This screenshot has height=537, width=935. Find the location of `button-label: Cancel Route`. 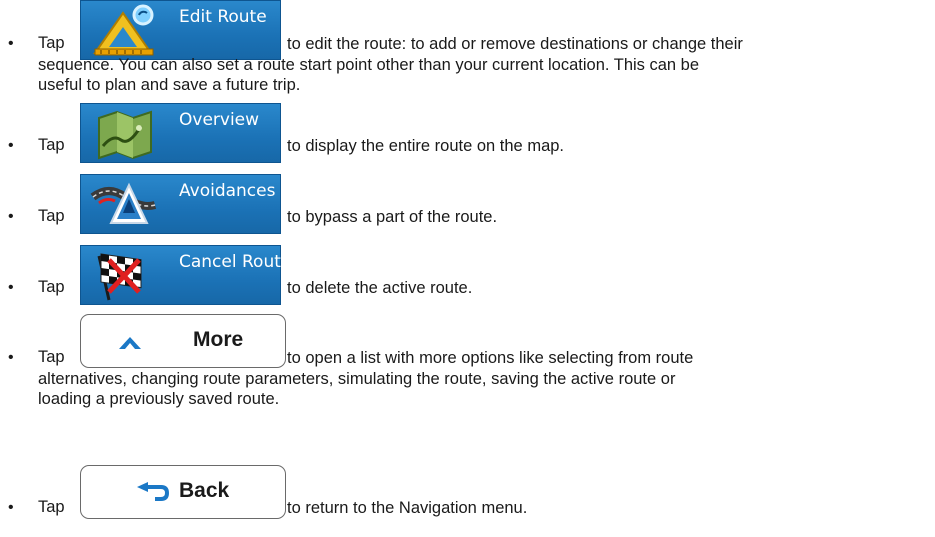

button-label: Cancel Route is located at coordinates (235, 262).